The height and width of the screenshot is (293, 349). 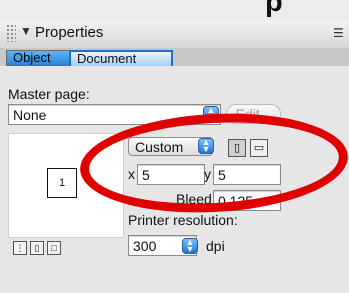 What do you see at coordinates (274, 9) in the screenshot?
I see `window-title-fragment: p` at bounding box center [274, 9].